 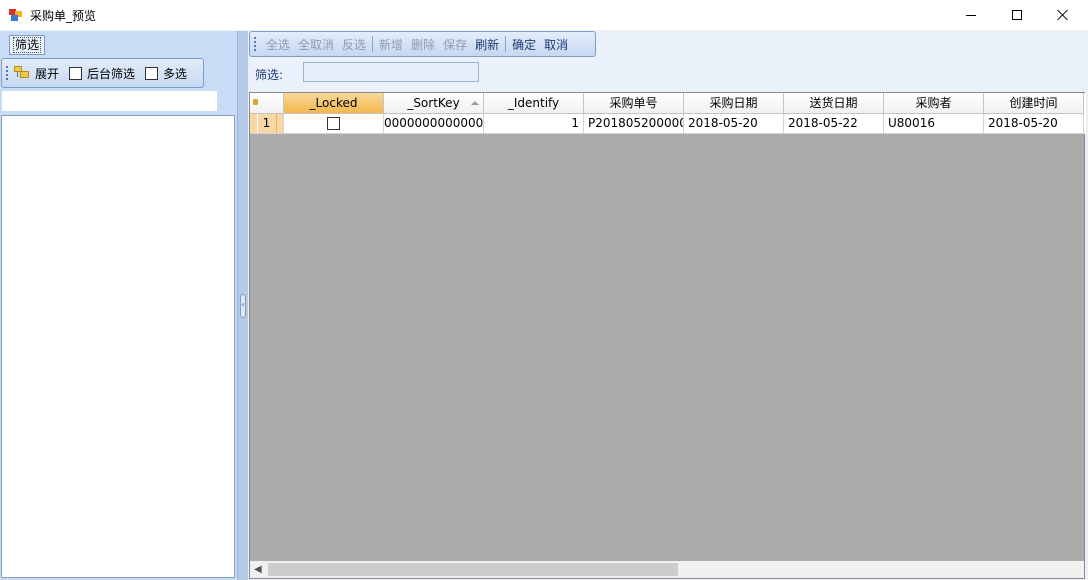 I want to click on tab-filter-label: 筛选, so click(x=27, y=45).